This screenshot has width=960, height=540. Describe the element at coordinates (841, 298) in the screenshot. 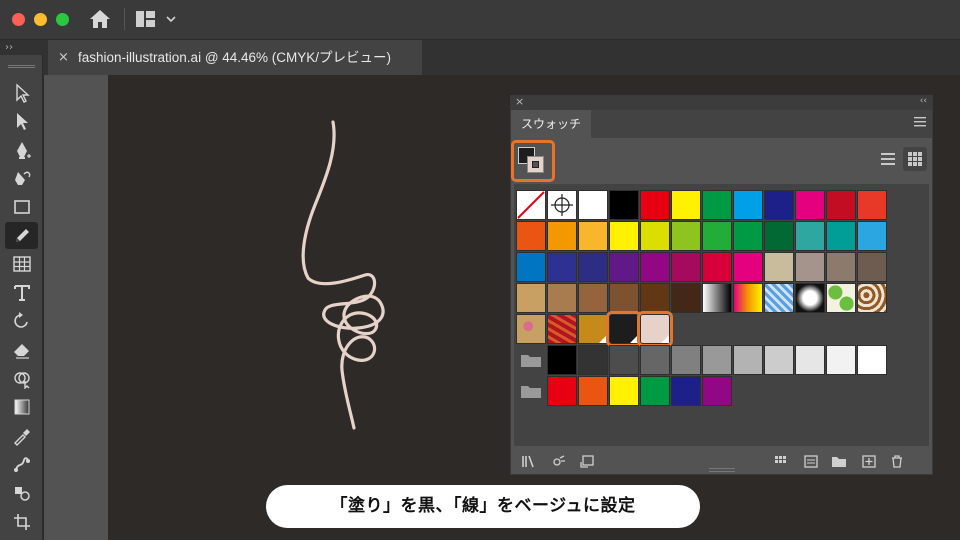

I see `swatch-pattern-green-leaf` at that location.